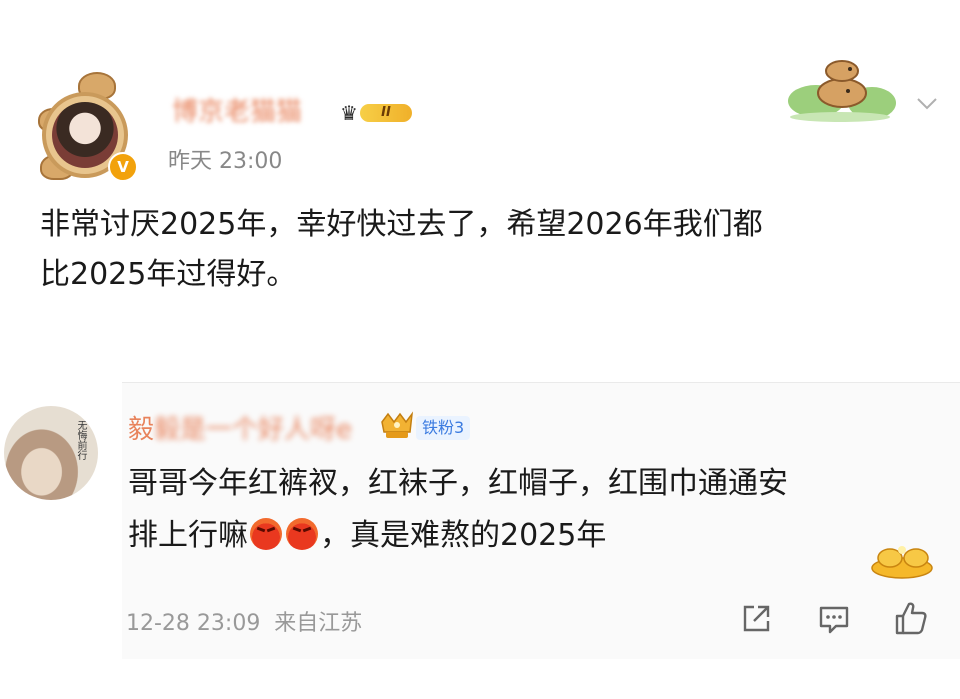  What do you see at coordinates (80, 440) in the screenshot?
I see `avatar-calligraphy: 无悔前行` at bounding box center [80, 440].